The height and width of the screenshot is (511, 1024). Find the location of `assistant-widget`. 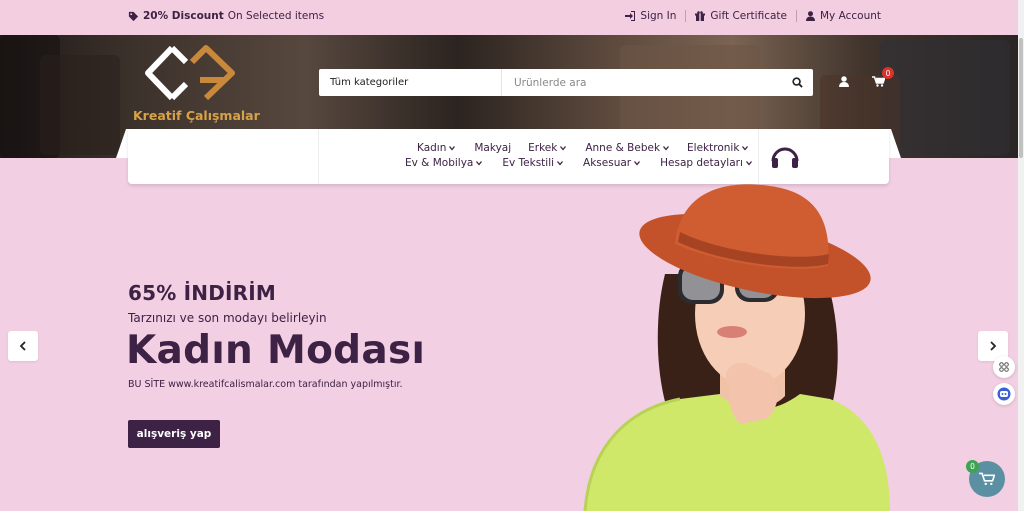

assistant-widget is located at coordinates (1004, 394).